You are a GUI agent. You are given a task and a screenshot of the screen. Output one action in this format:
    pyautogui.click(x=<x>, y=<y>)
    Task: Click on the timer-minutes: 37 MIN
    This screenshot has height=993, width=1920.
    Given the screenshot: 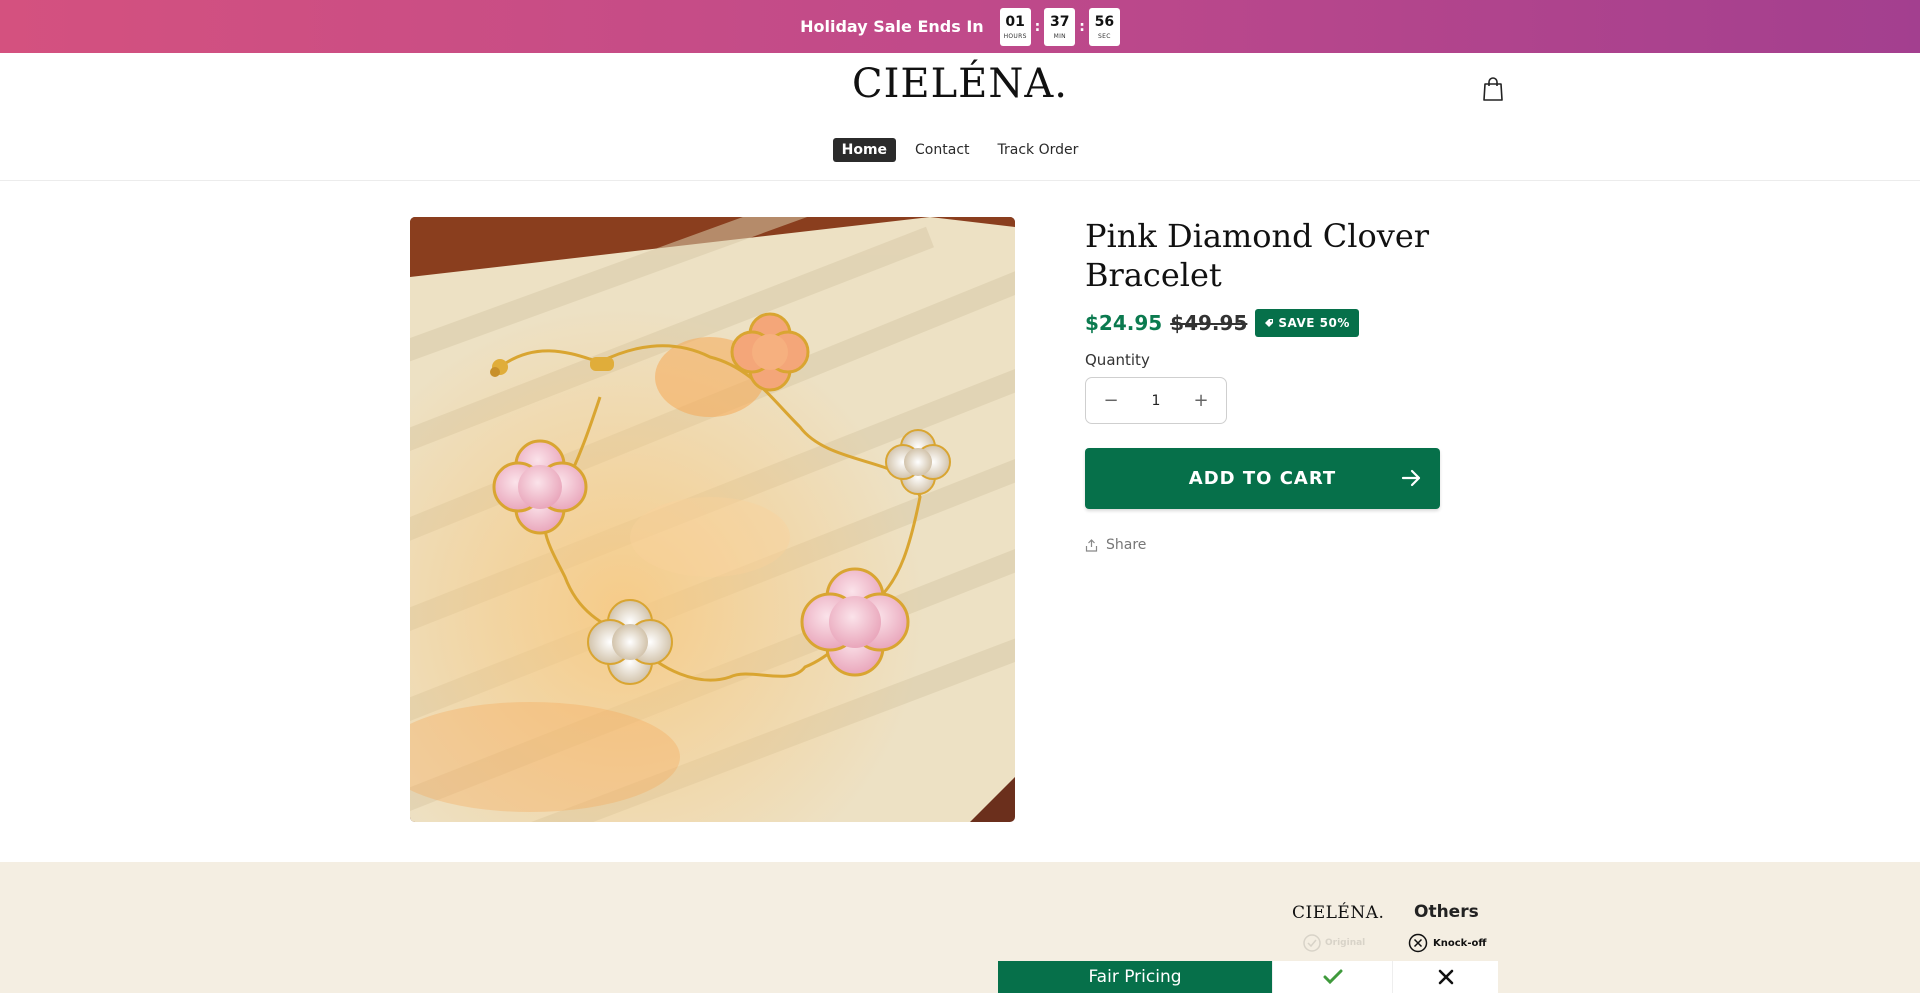 What is the action you would take?
    pyautogui.click(x=1060, y=26)
    